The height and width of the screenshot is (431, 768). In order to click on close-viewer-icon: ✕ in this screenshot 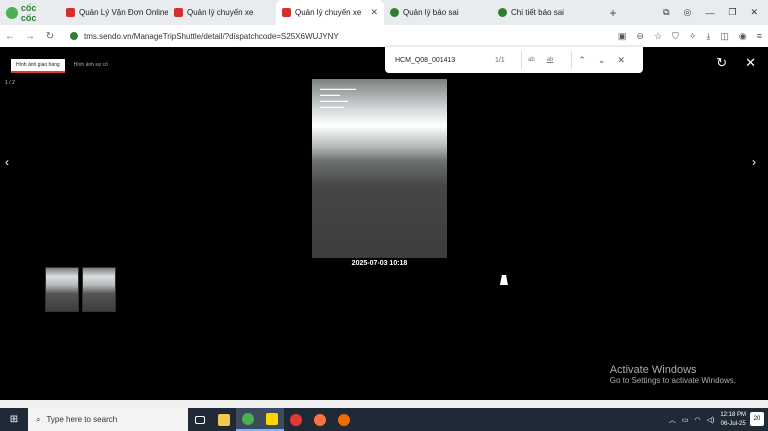, I will do `click(750, 63)`.